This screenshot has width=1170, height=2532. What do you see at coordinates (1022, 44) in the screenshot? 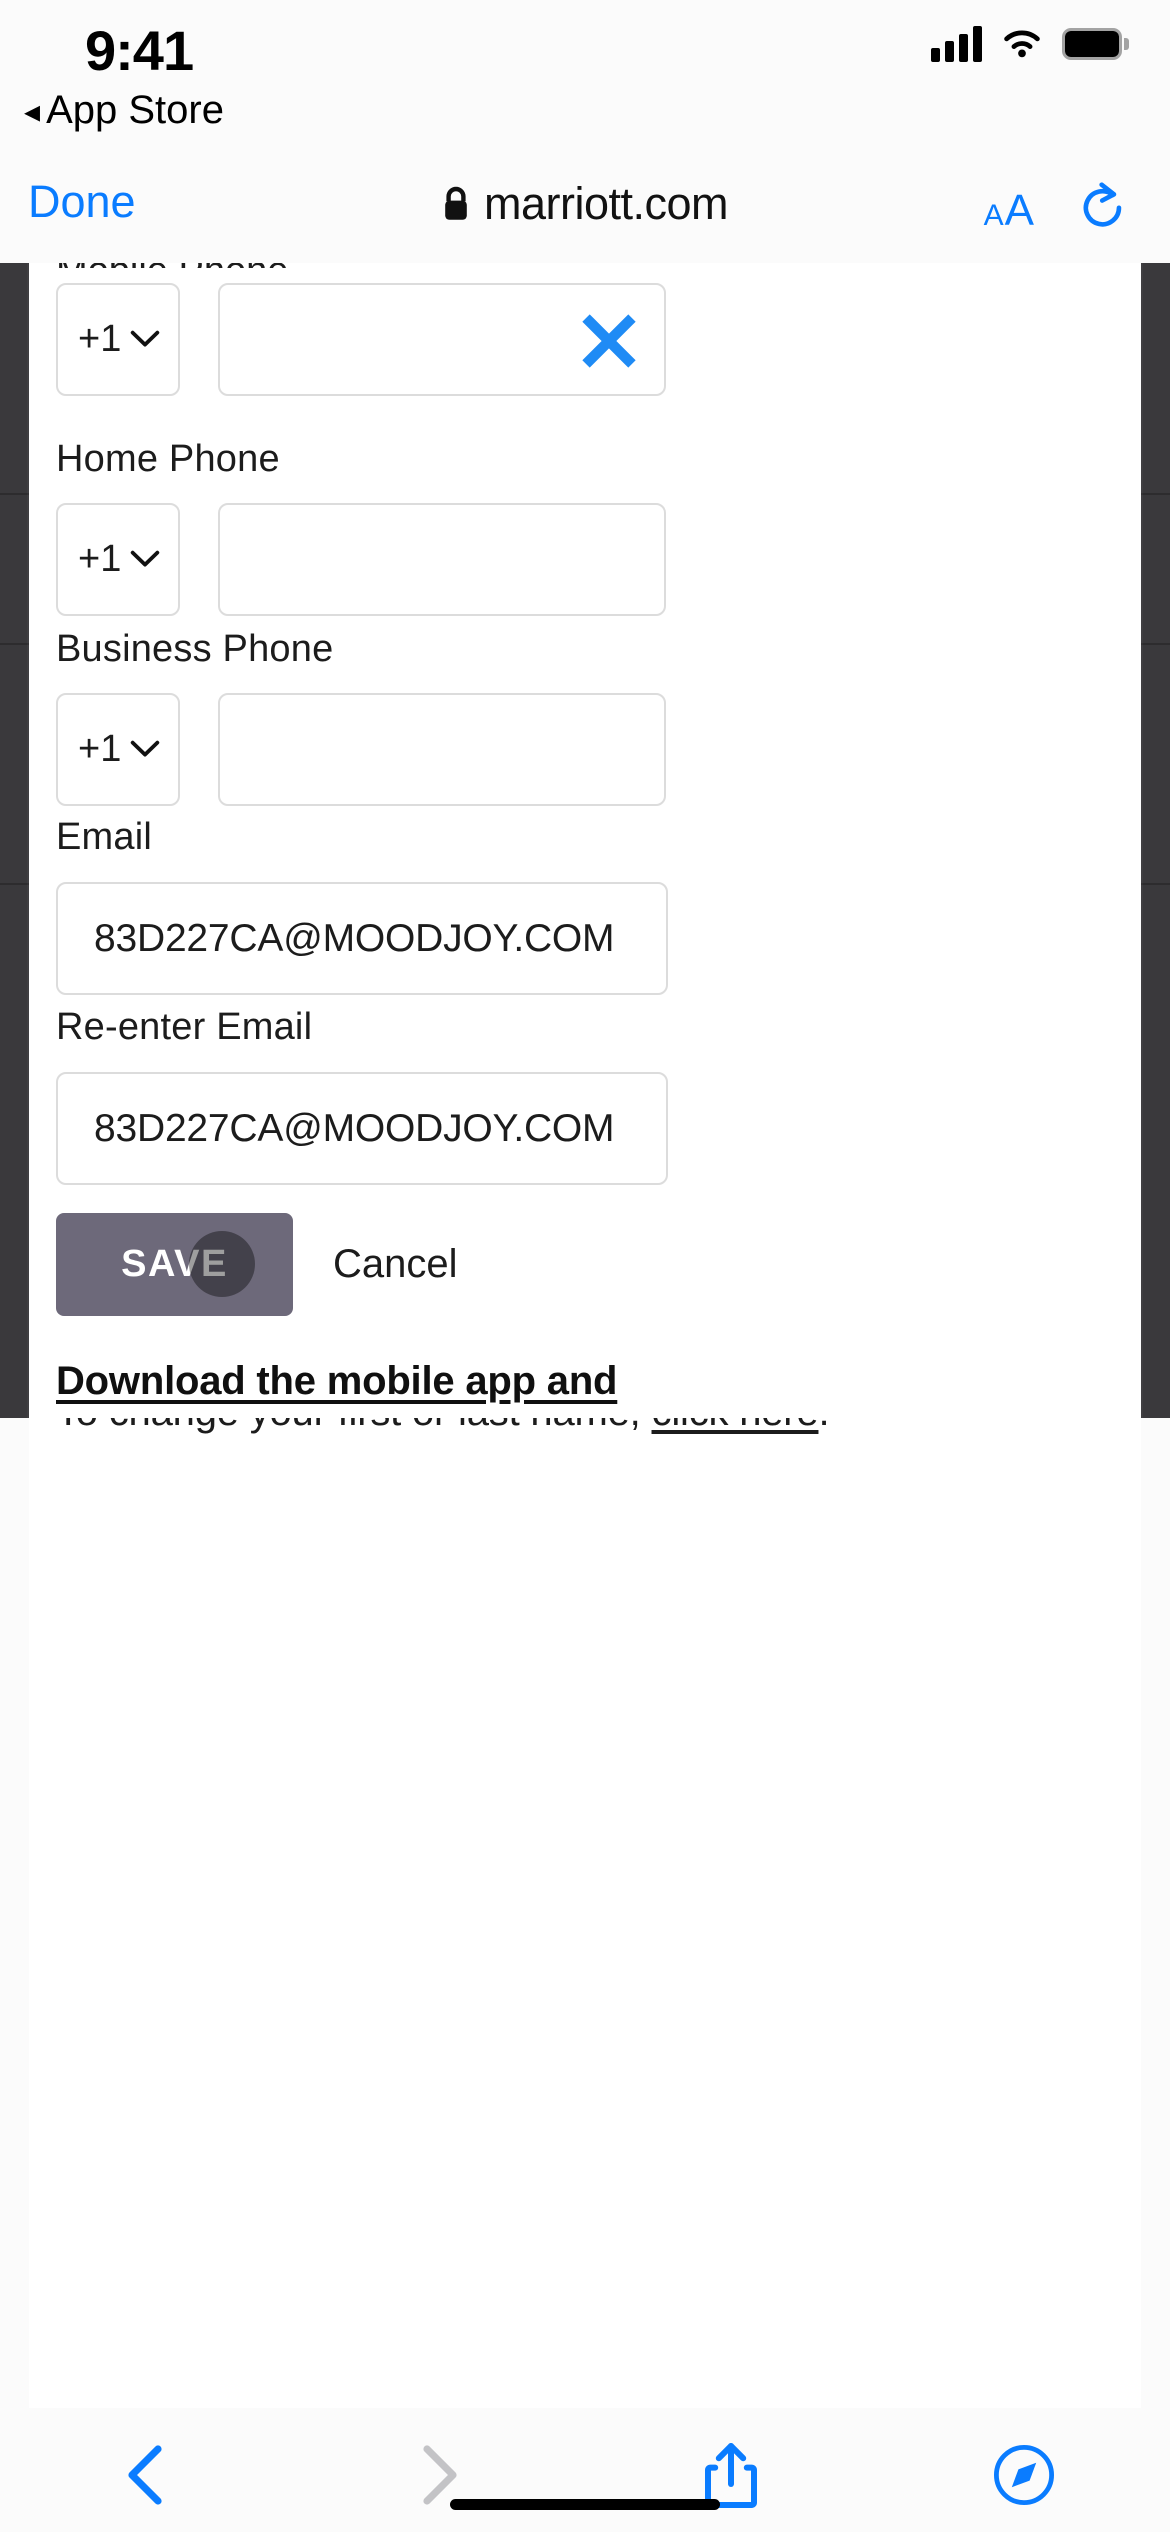
I see `wifi-icon` at bounding box center [1022, 44].